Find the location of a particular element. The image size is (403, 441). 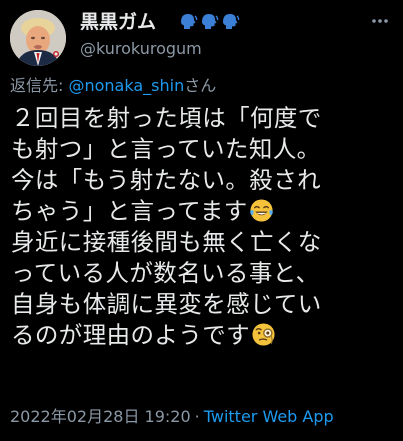

more-dots-icon is located at coordinates (380, 21).